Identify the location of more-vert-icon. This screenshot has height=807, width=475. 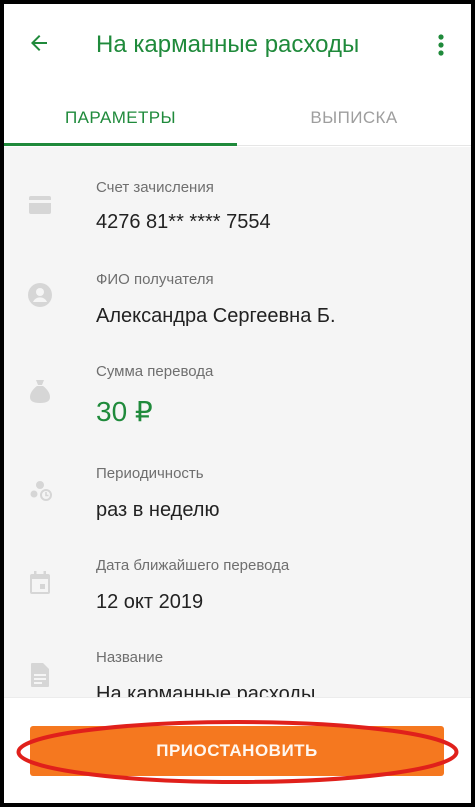
(441, 45).